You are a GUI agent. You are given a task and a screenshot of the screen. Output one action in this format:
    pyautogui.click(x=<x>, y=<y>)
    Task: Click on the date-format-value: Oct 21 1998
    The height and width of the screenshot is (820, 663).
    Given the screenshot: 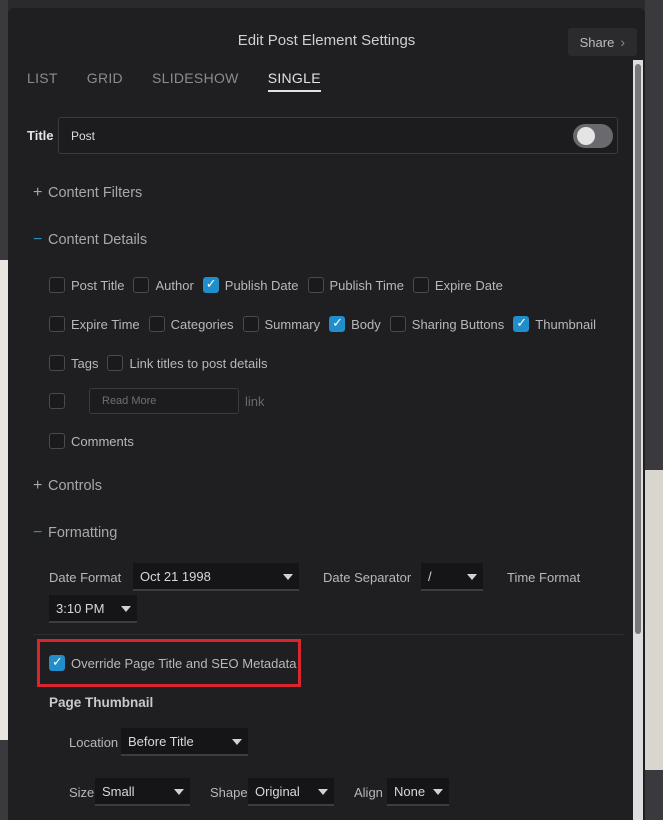 What is the action you would take?
    pyautogui.click(x=175, y=576)
    